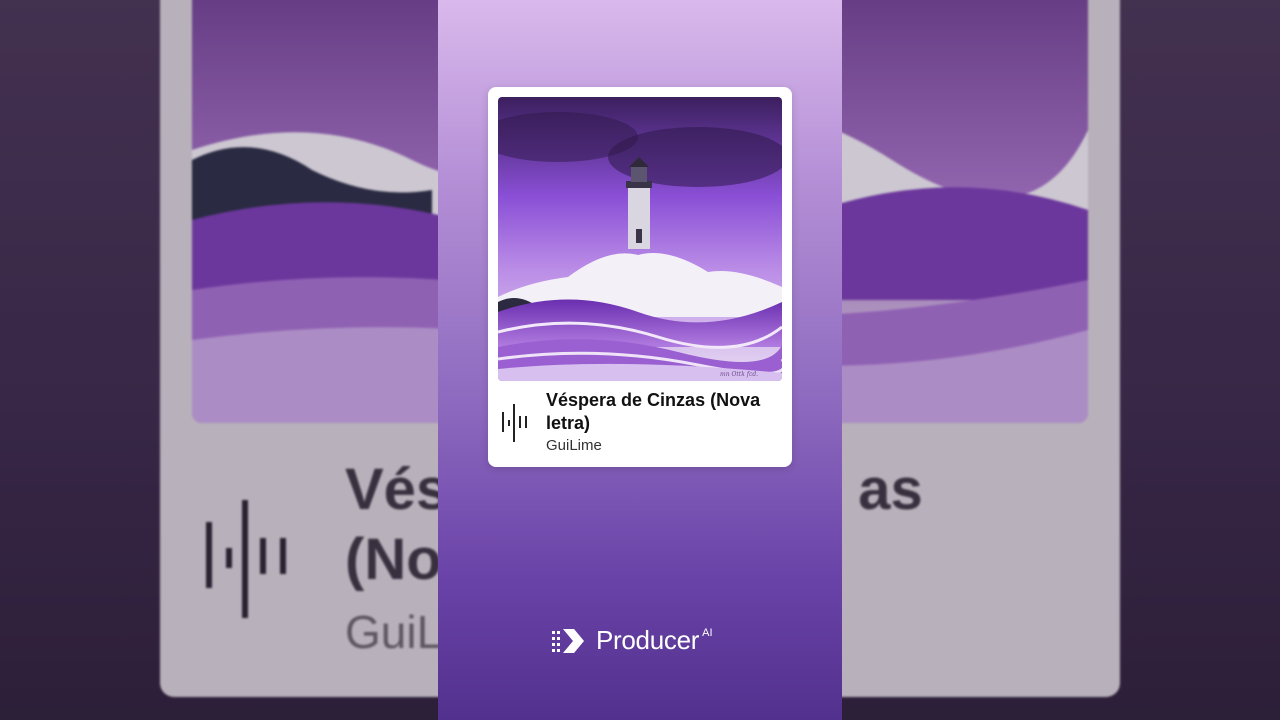  What do you see at coordinates (707, 632) in the screenshot?
I see `brand-ai-suffix: AI` at bounding box center [707, 632].